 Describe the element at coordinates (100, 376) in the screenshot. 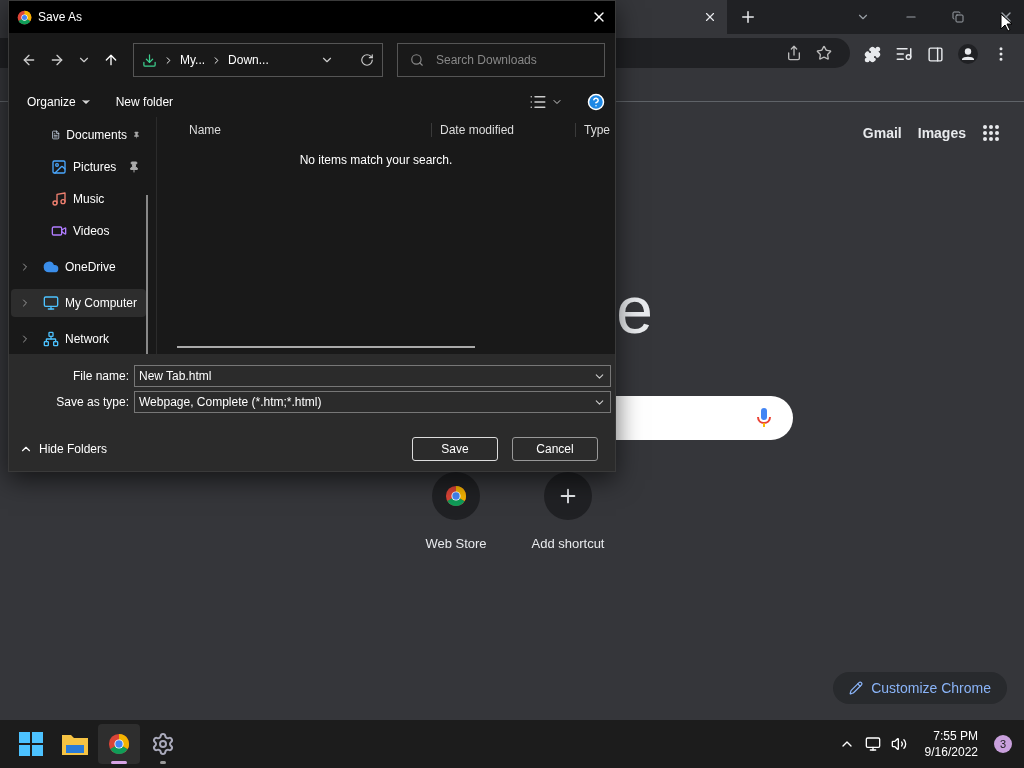

I see `field-label: File name:` at that location.